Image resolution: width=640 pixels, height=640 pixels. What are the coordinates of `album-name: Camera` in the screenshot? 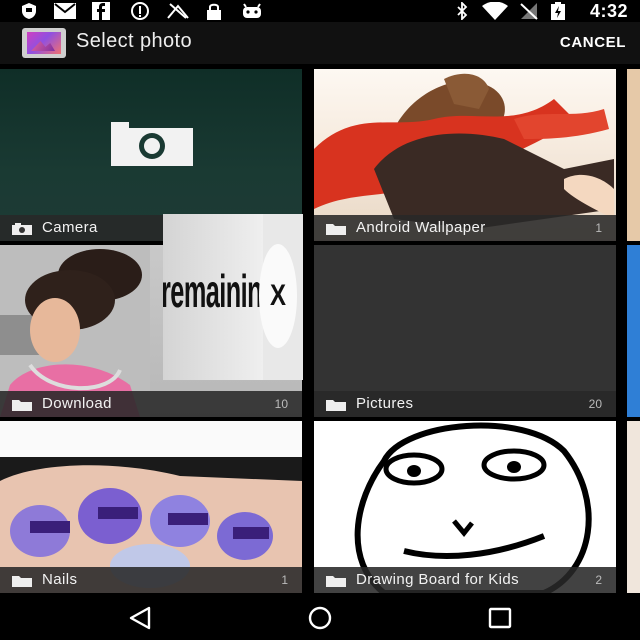 It's located at (70, 227).